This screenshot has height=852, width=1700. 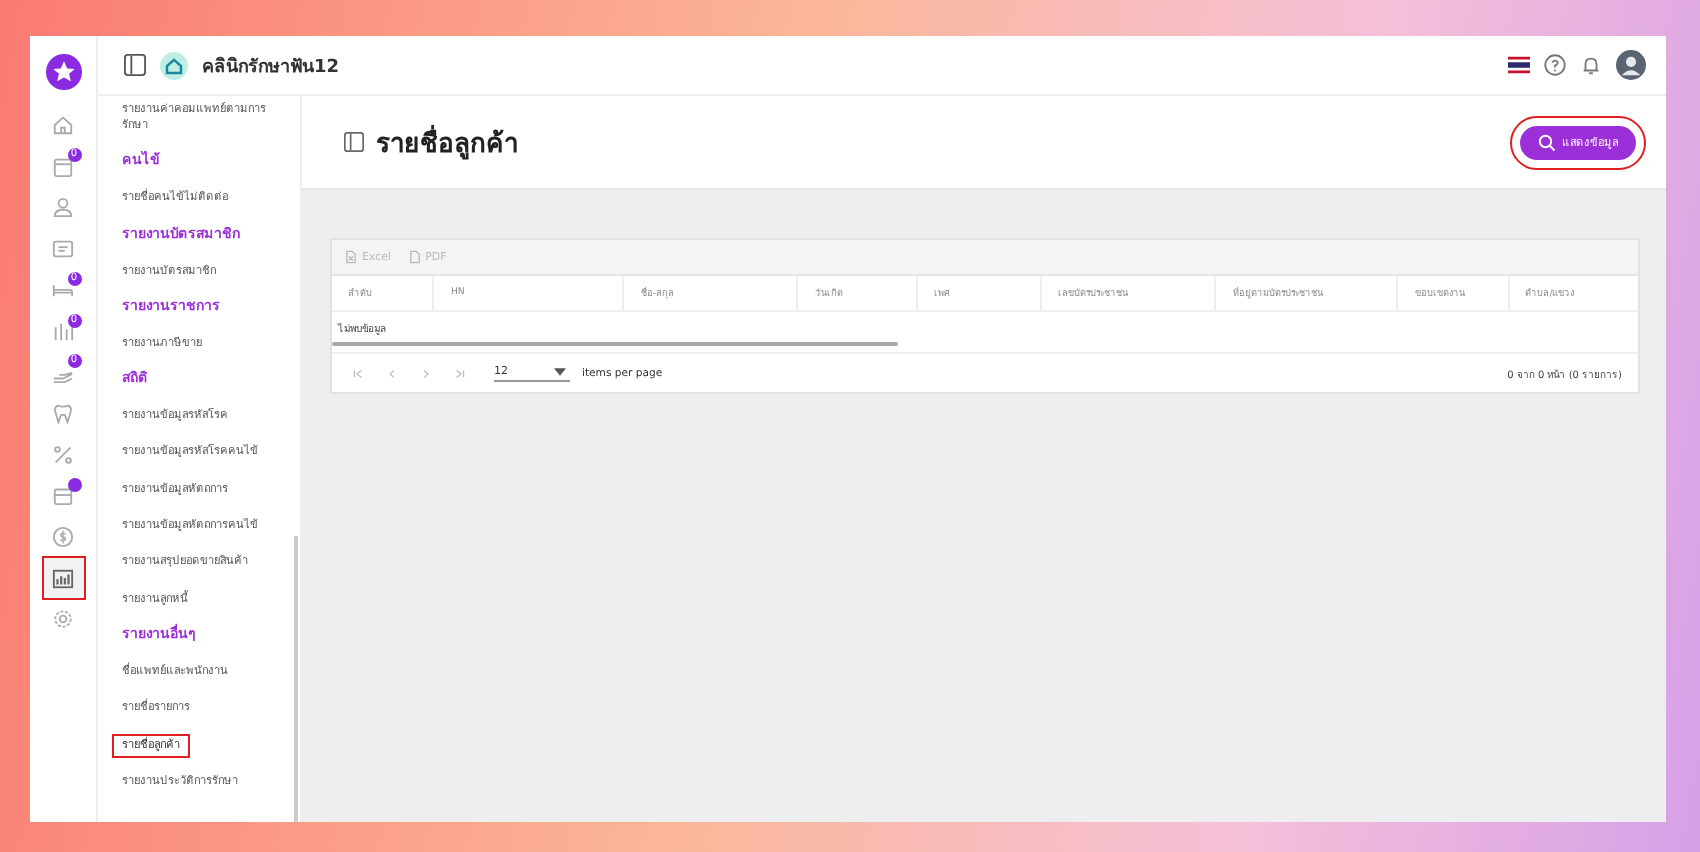 I want to click on page-title: รายชื่อลูกค้า, so click(x=447, y=143).